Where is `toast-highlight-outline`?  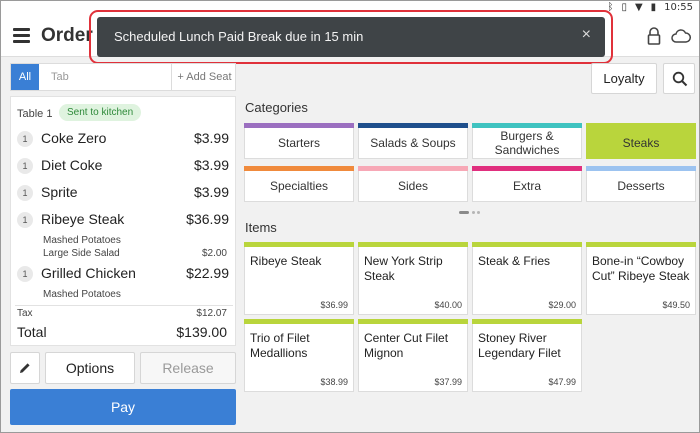
toast-highlight-outline is located at coordinates (351, 37).